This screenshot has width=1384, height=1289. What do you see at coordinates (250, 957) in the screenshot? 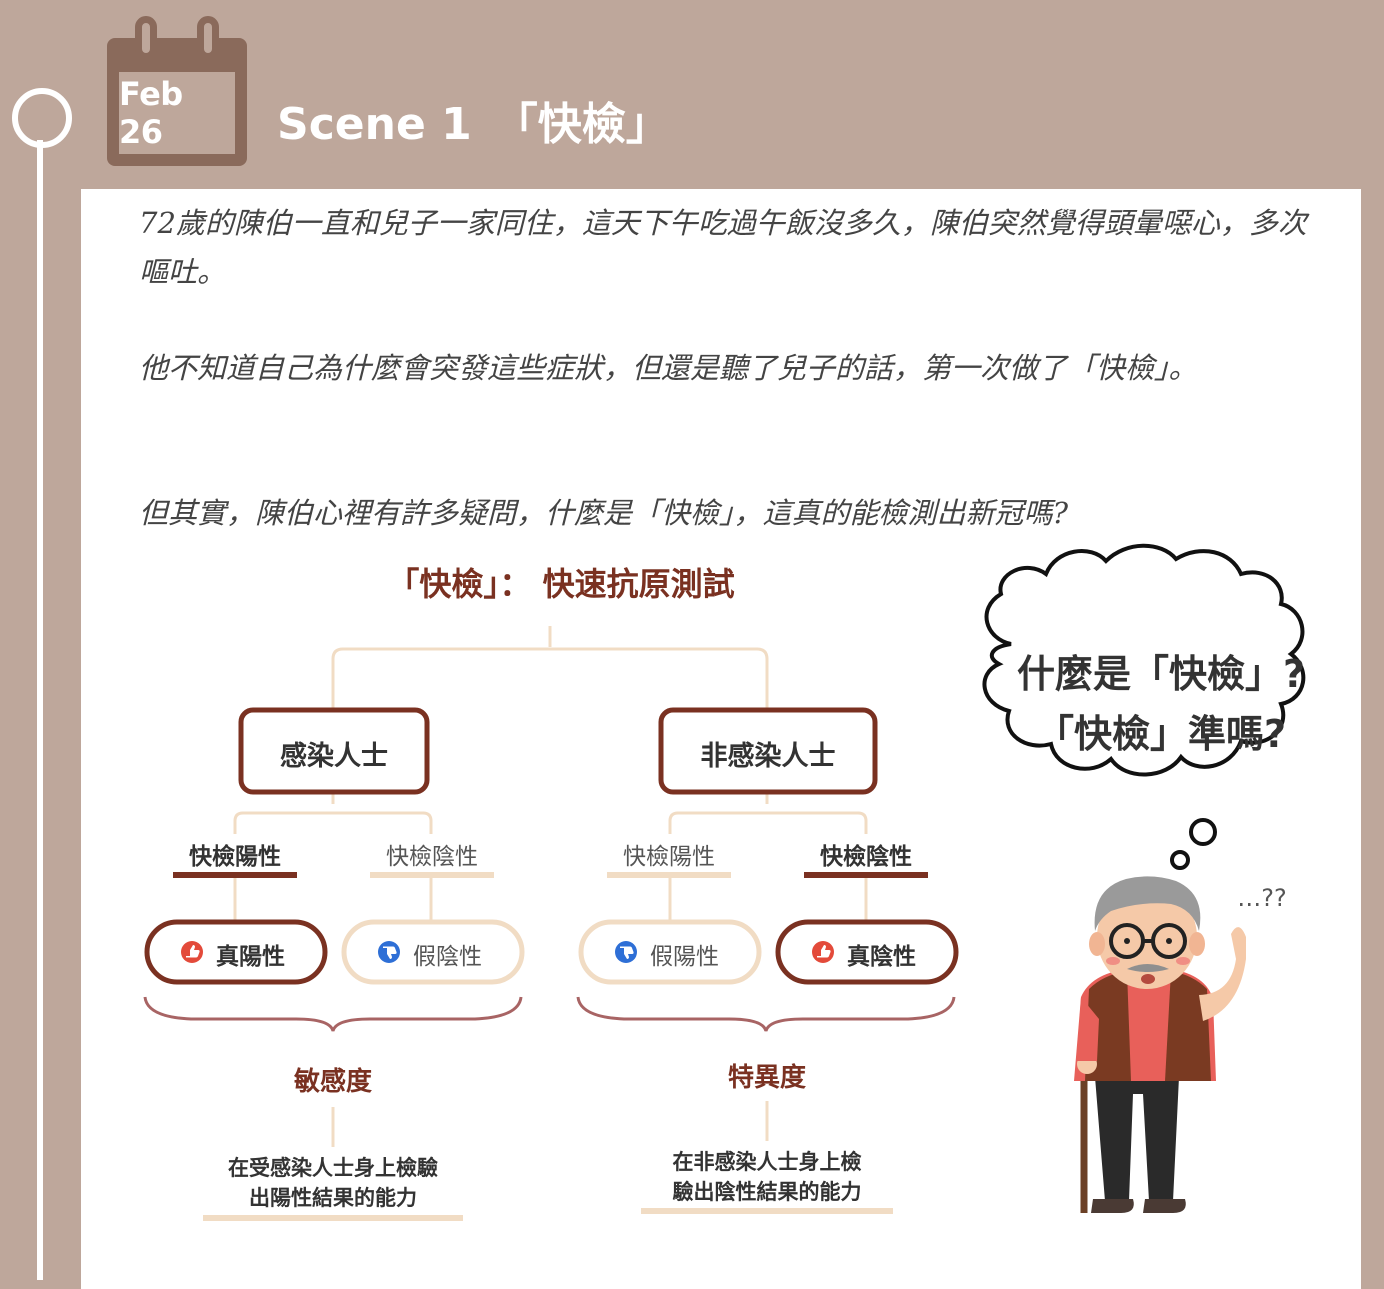
I see `true-positive-label: 真陽性` at bounding box center [250, 957].